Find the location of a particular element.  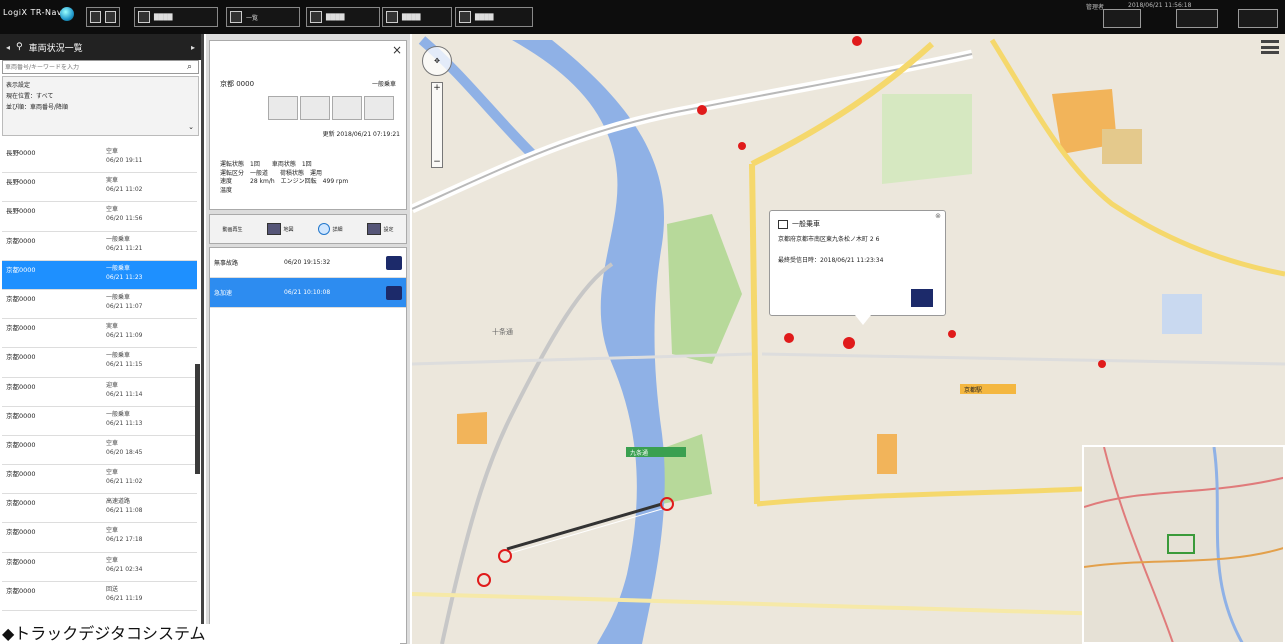

vehicle-row-state: 空車 is located at coordinates (112, 443).